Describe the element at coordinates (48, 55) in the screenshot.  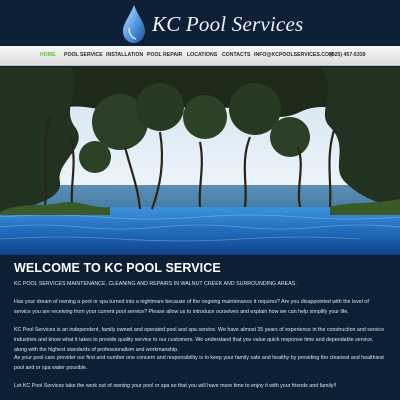
I see `nav-home: HOME` at that location.